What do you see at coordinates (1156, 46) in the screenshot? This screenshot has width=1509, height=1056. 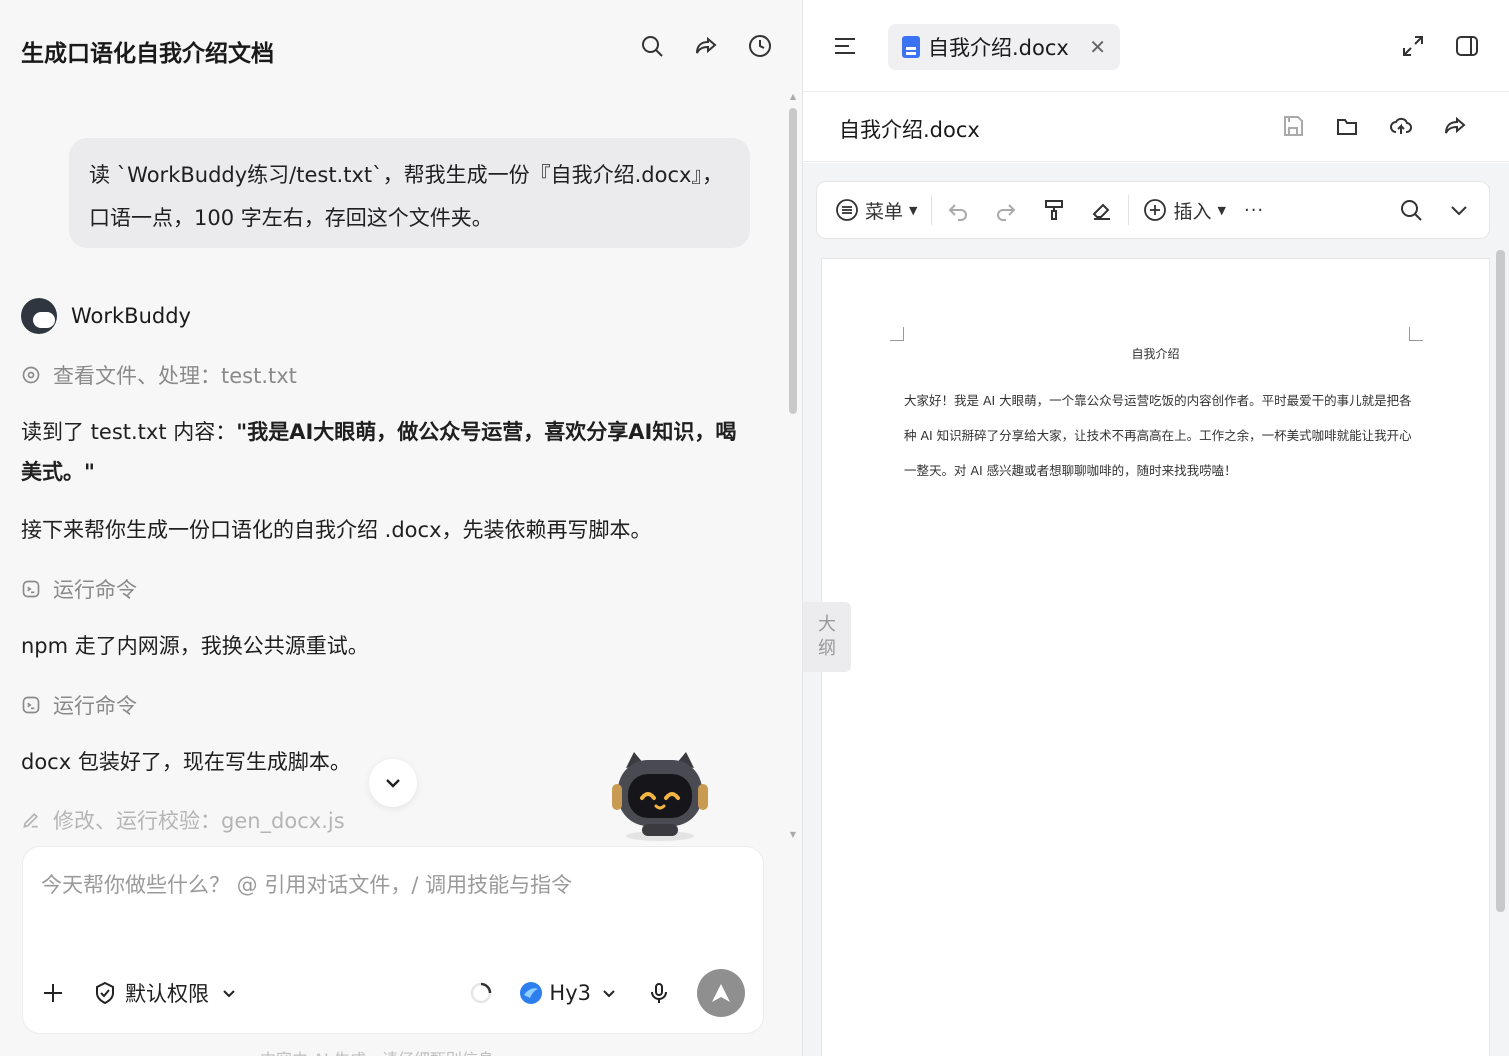 I see `doc-tab-bar: 自我介绍.docx ✕` at bounding box center [1156, 46].